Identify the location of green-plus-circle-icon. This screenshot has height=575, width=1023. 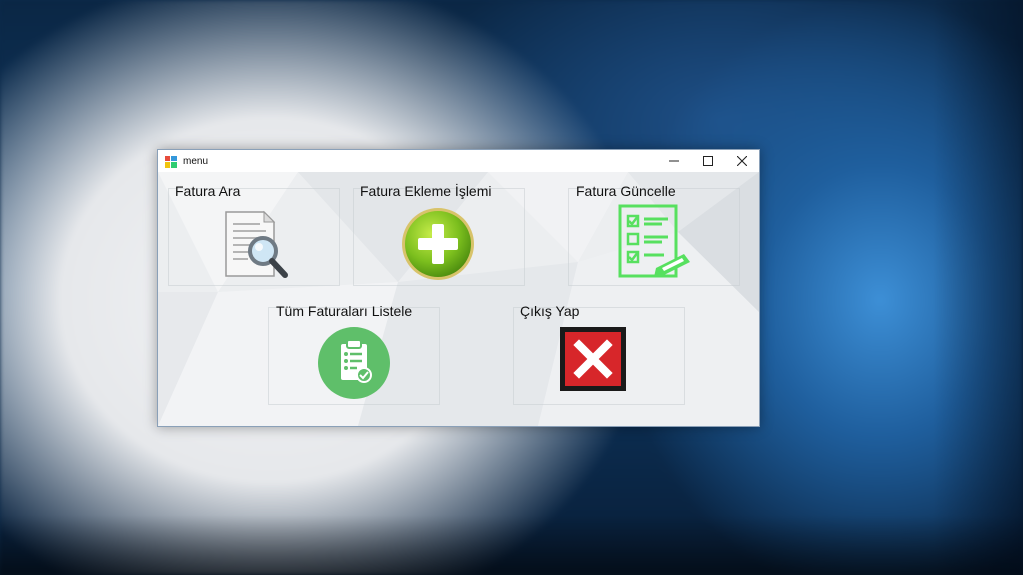
(438, 244).